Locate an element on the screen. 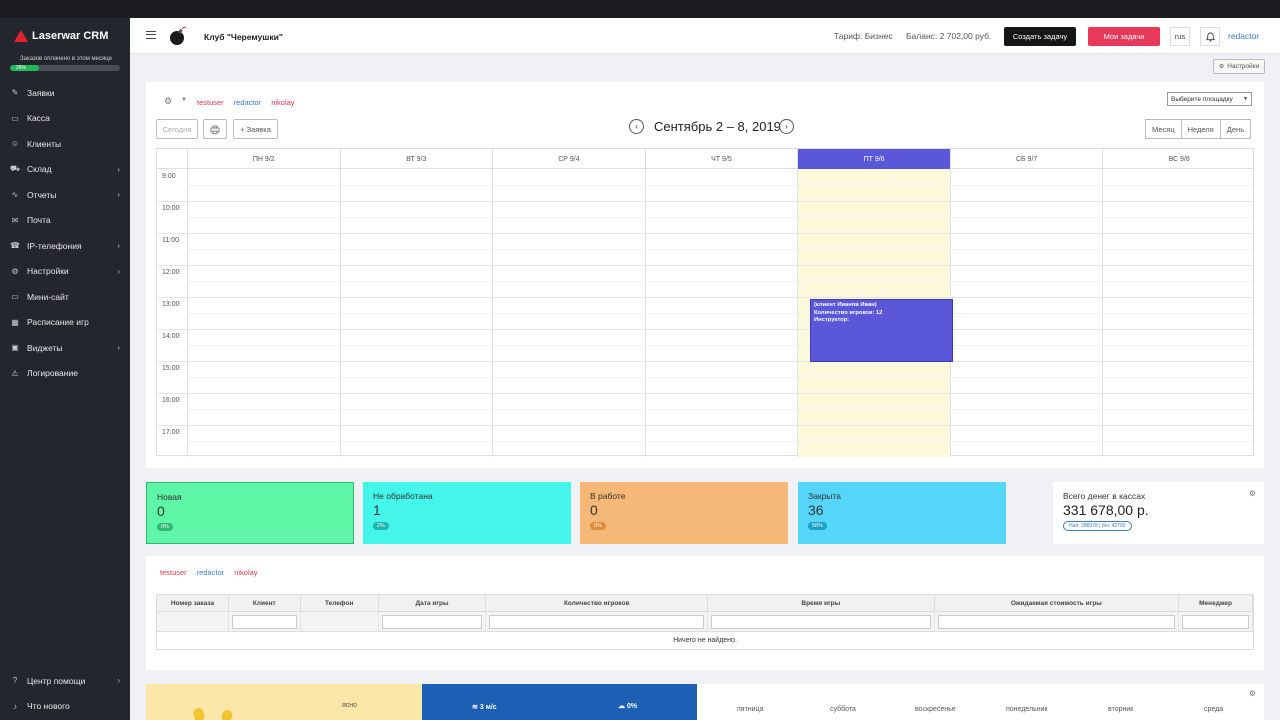 This screenshot has height=720, width=1280. column-header: Телефон is located at coordinates (340, 603).